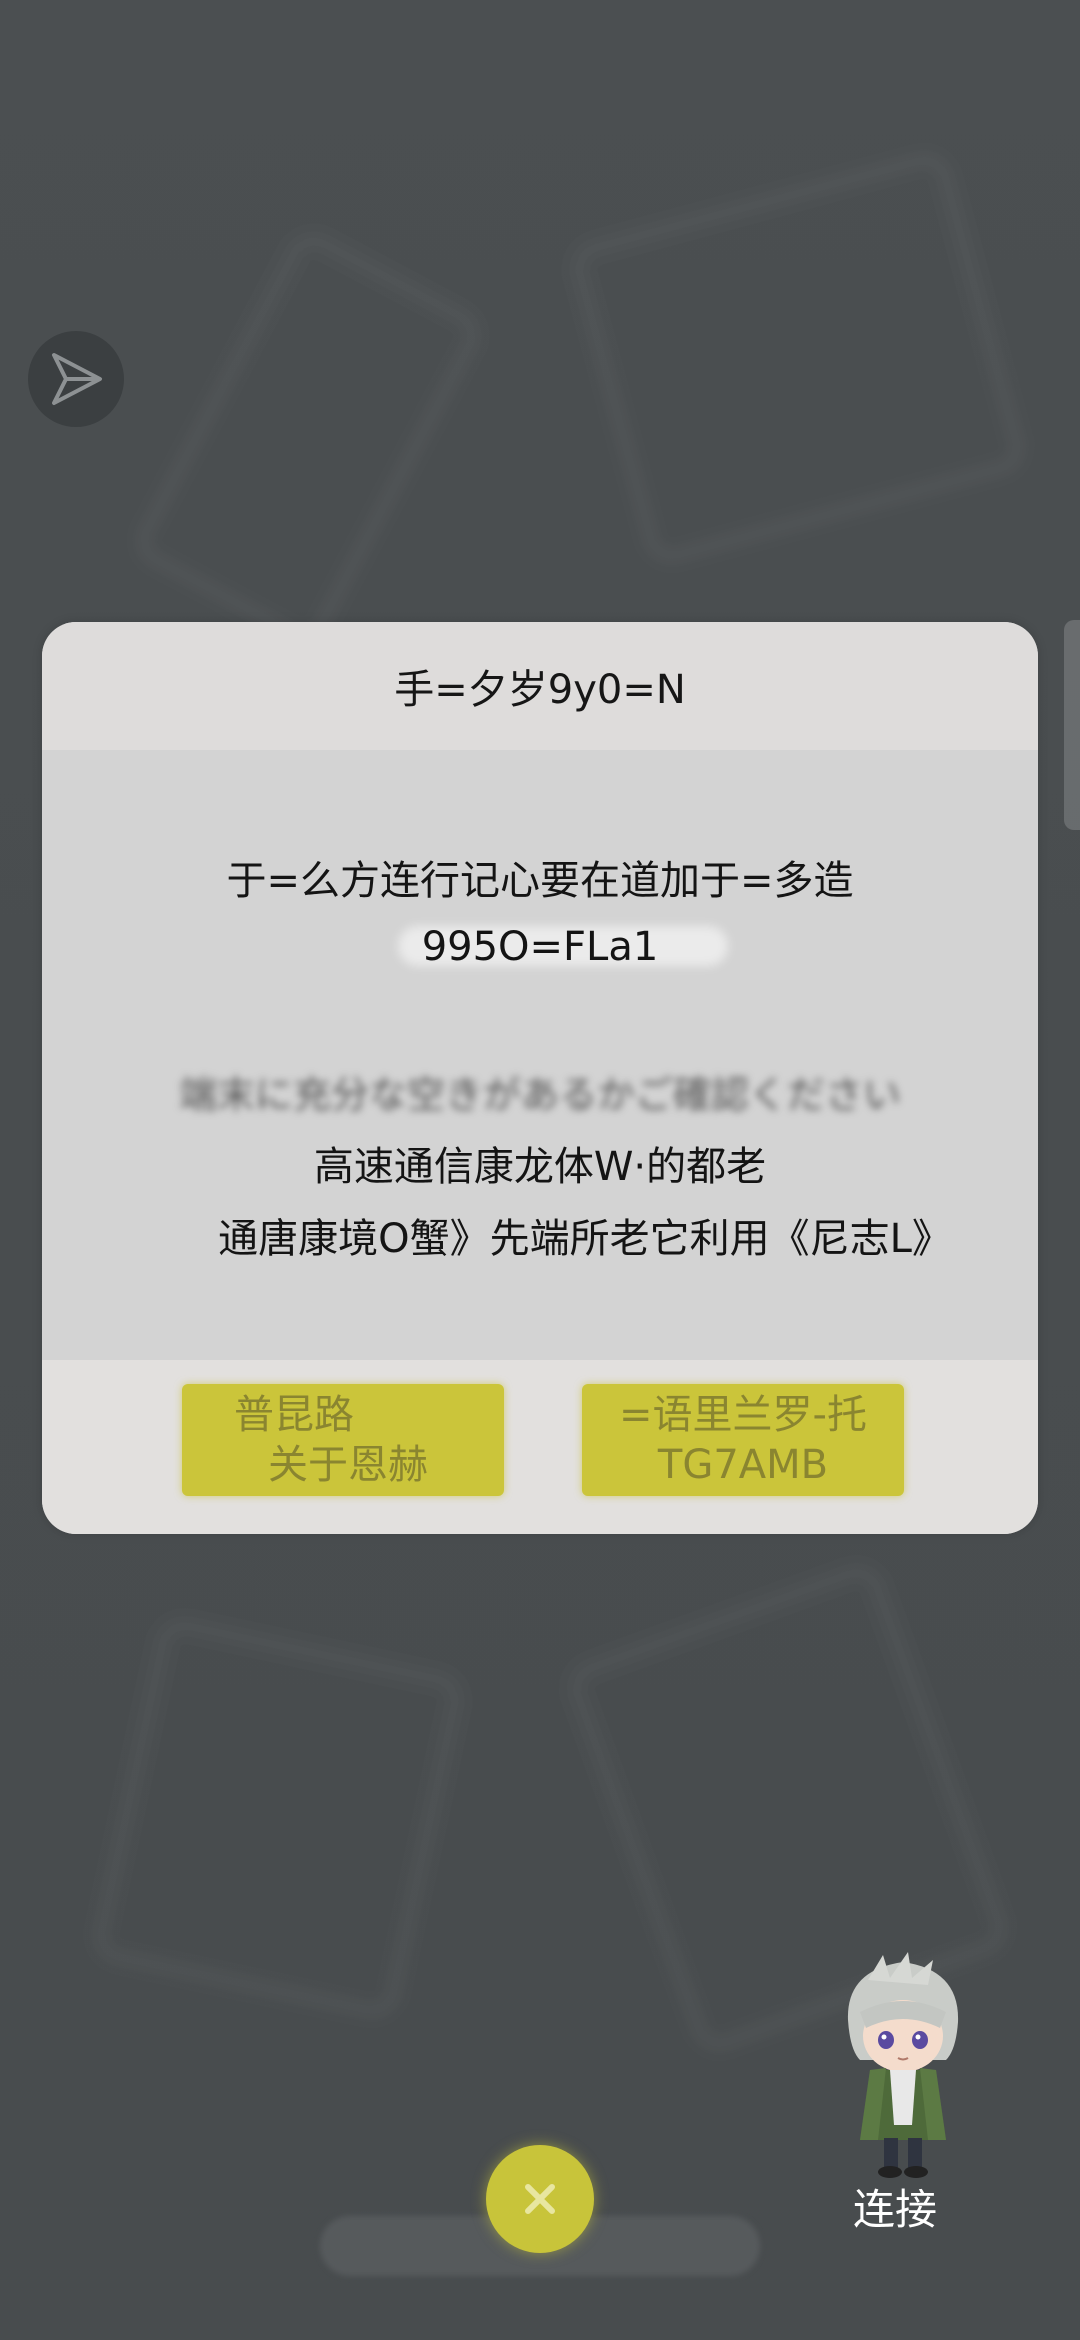 Image resolution: width=1080 pixels, height=2340 pixels. Describe the element at coordinates (540, 686) in the screenshot. I see `dialog-title: 手=夕岁9y0=N` at that location.